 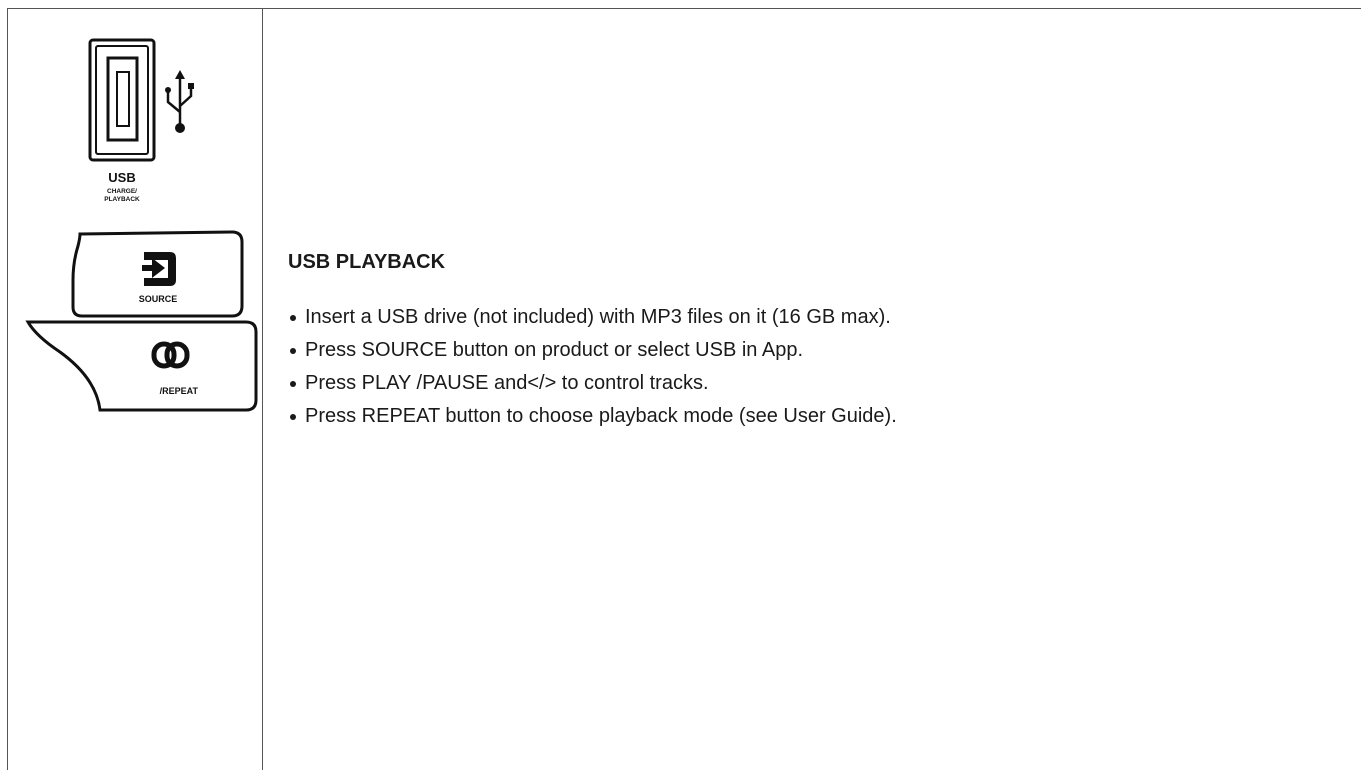 What do you see at coordinates (262, 389) in the screenshot?
I see `table-column-divider` at bounding box center [262, 389].